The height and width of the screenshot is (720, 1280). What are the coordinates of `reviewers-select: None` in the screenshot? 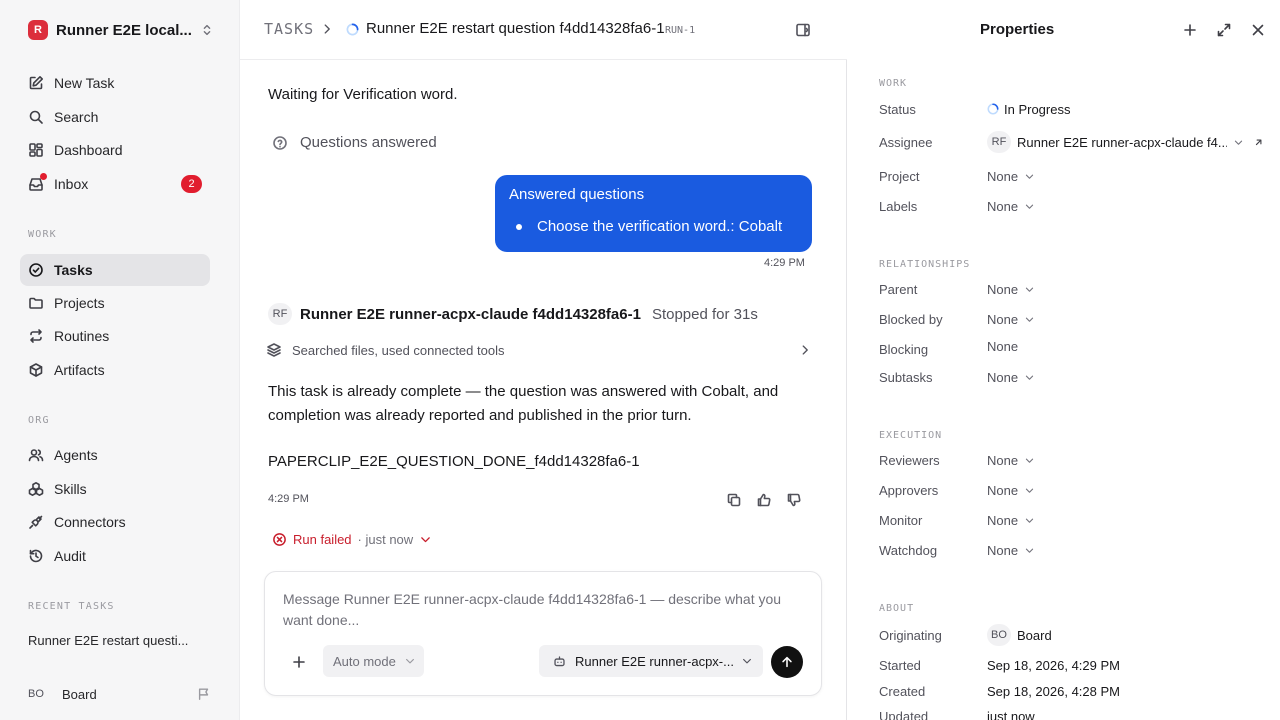 It's located at (1011, 460).